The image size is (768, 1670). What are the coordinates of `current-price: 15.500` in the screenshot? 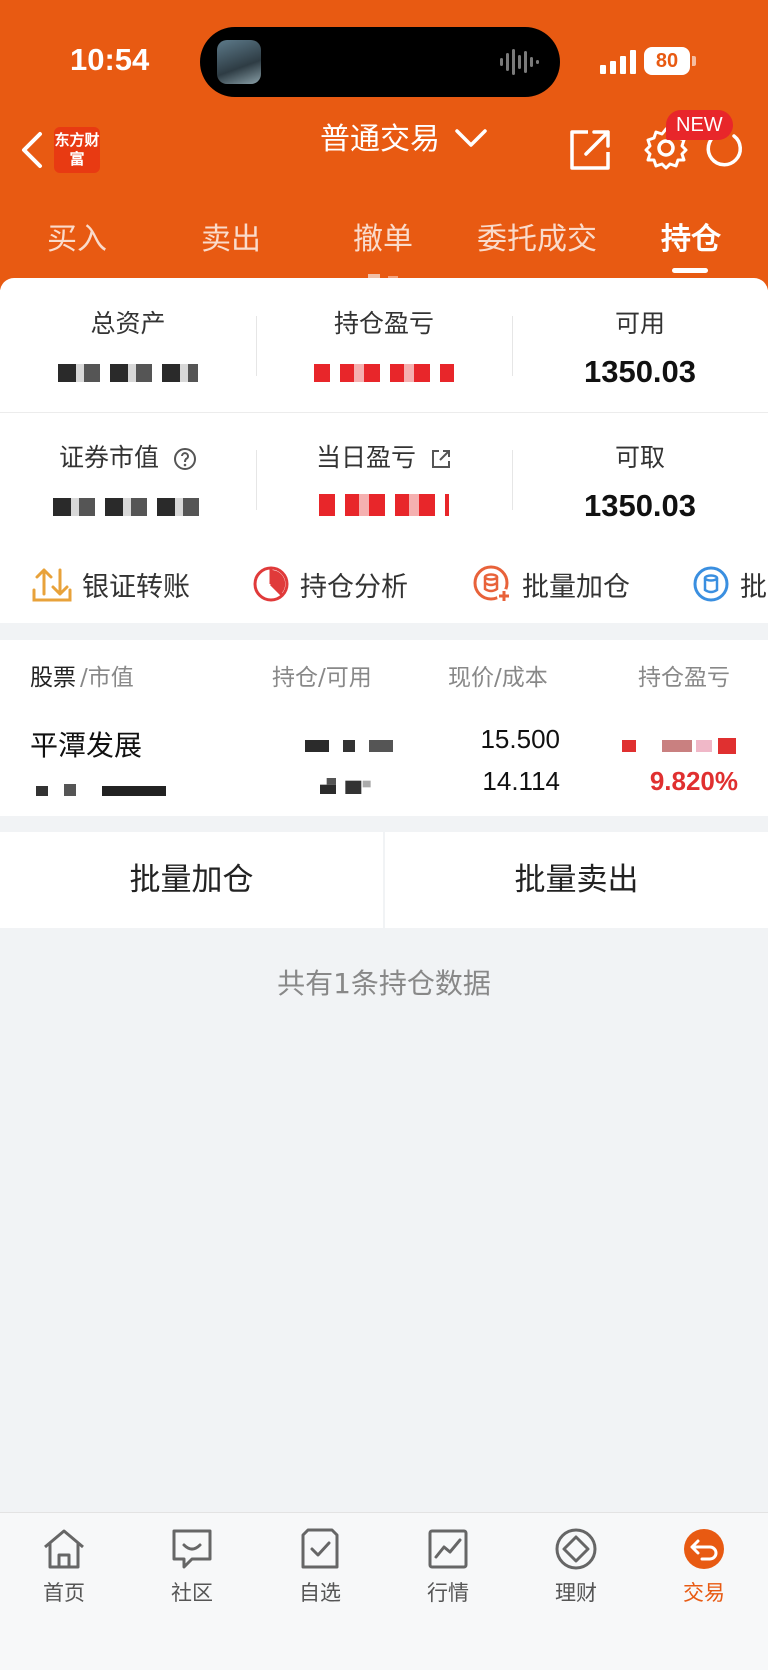 It's located at (520, 739).